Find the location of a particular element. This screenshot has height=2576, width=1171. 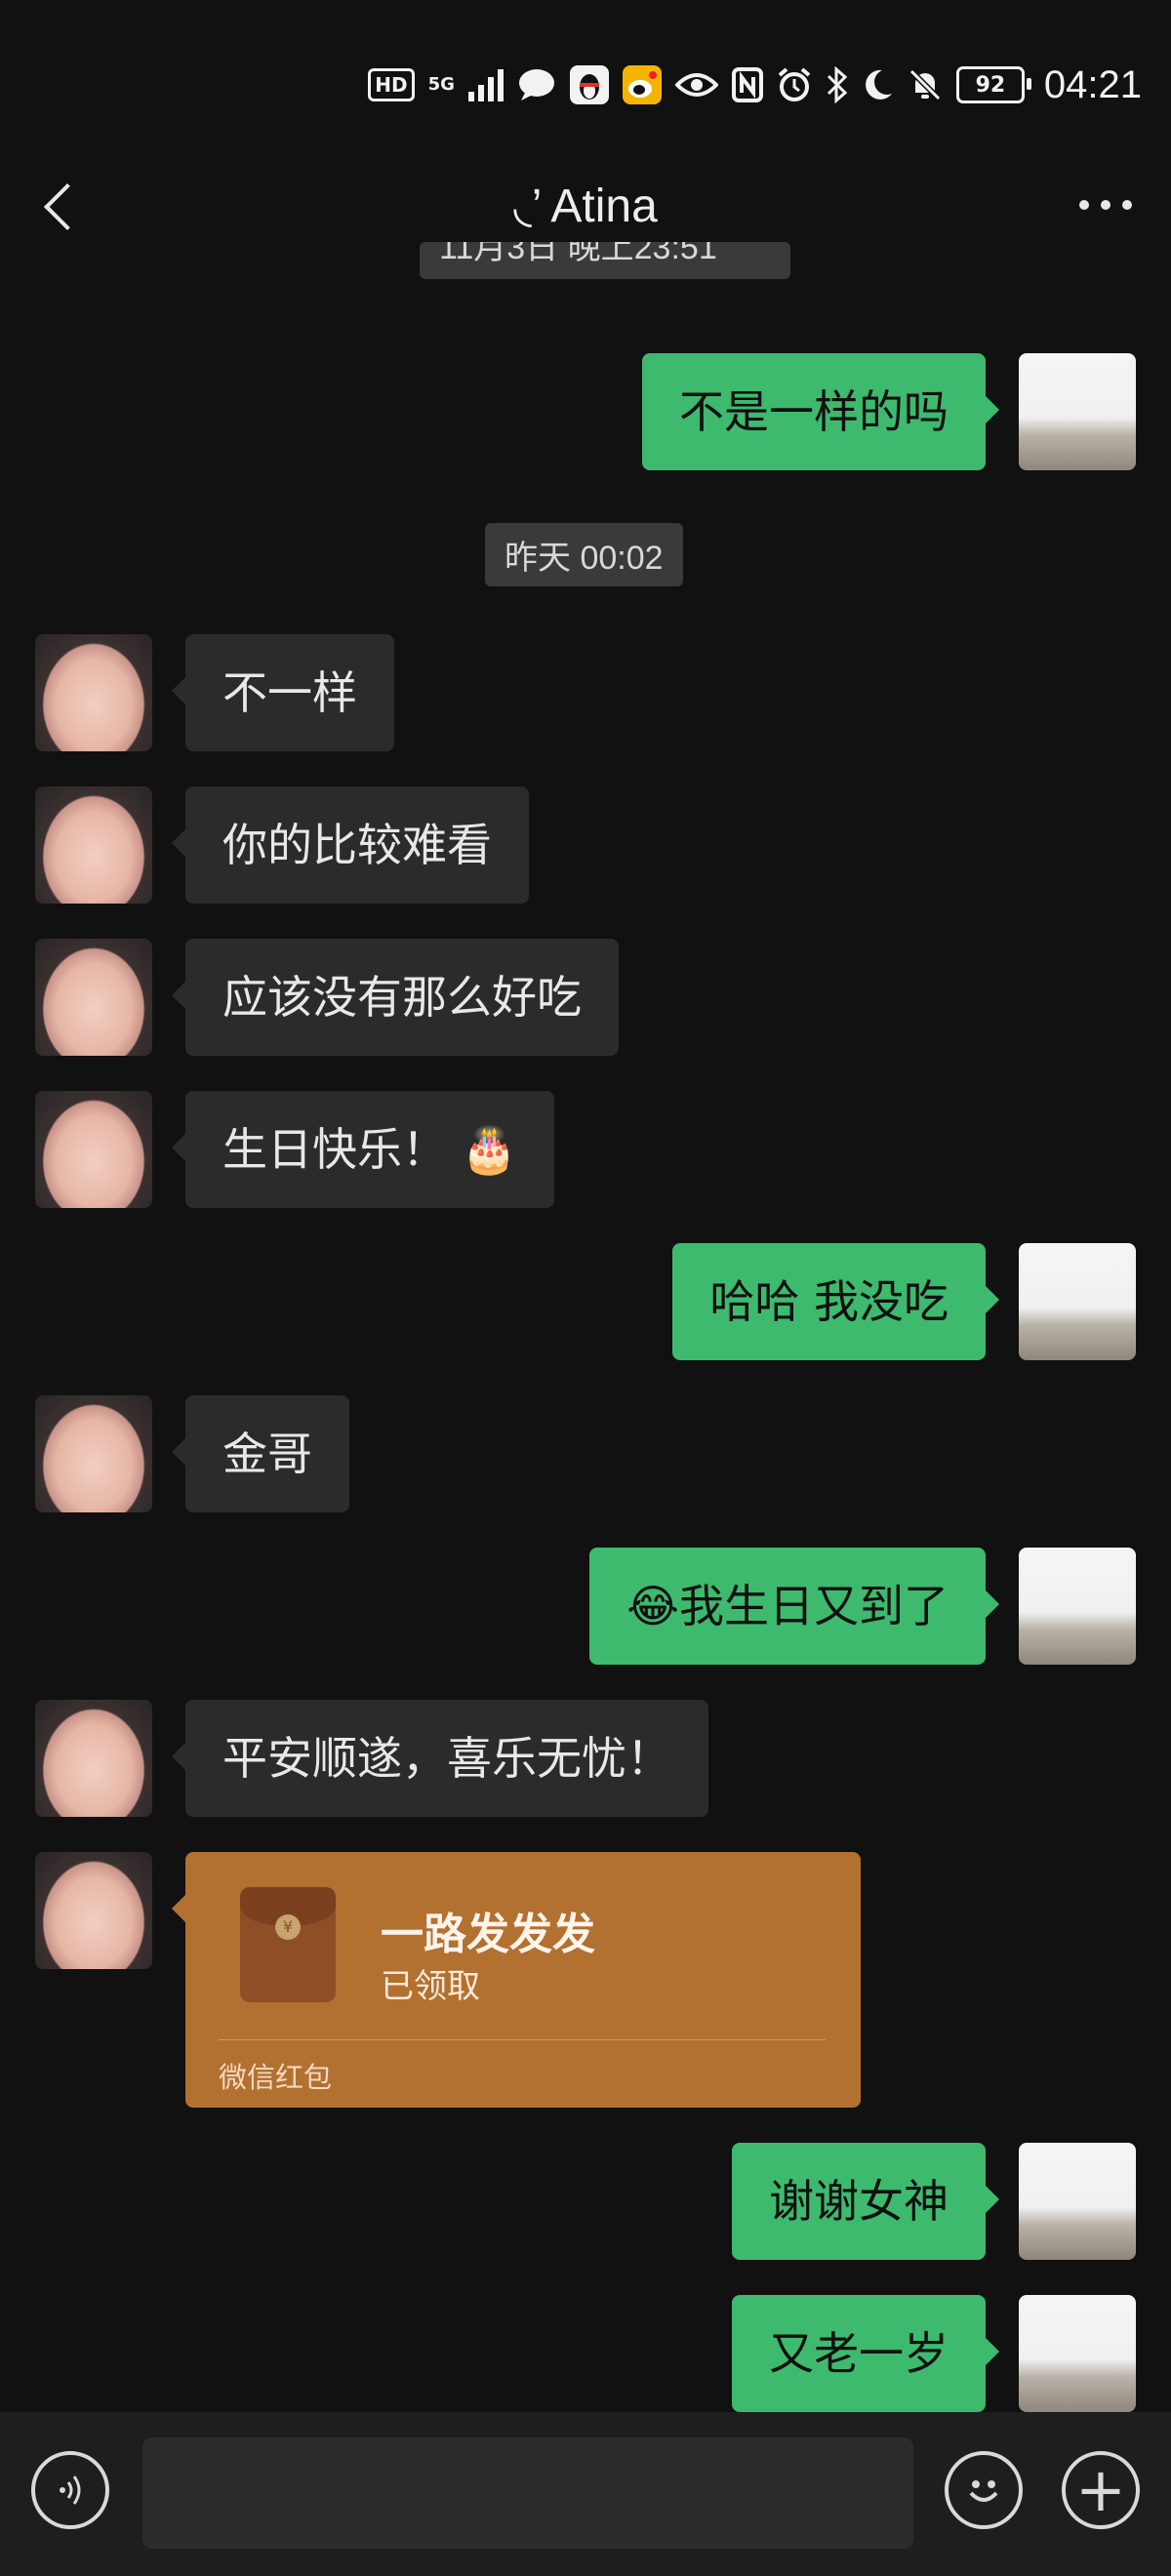

timestamp: 昨天 00:02 is located at coordinates (584, 554).